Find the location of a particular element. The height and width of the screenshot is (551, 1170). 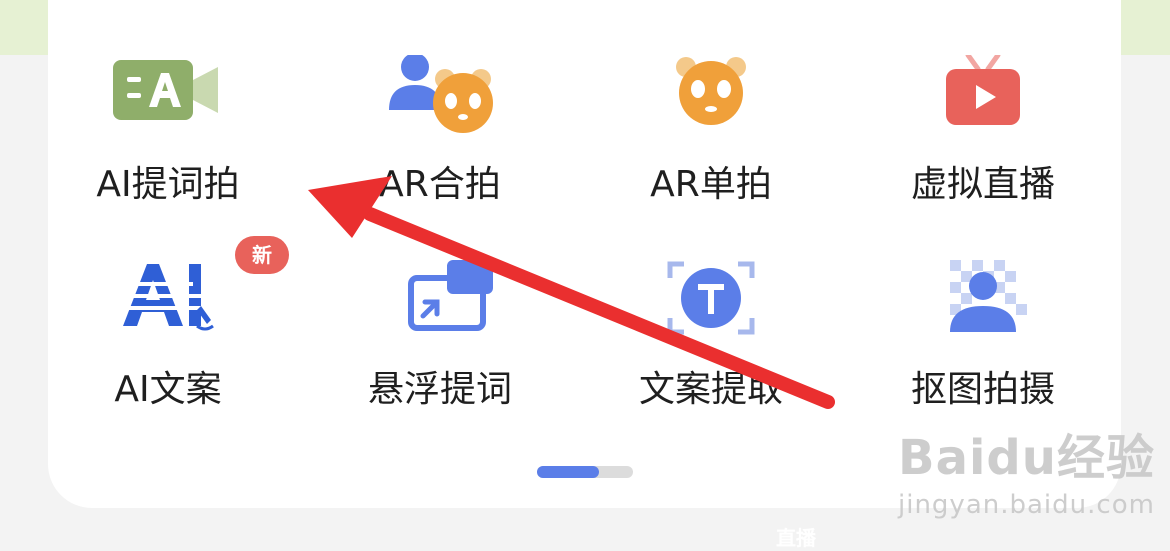

tool-label: 抠图拍摄 is located at coordinates (982, 389).